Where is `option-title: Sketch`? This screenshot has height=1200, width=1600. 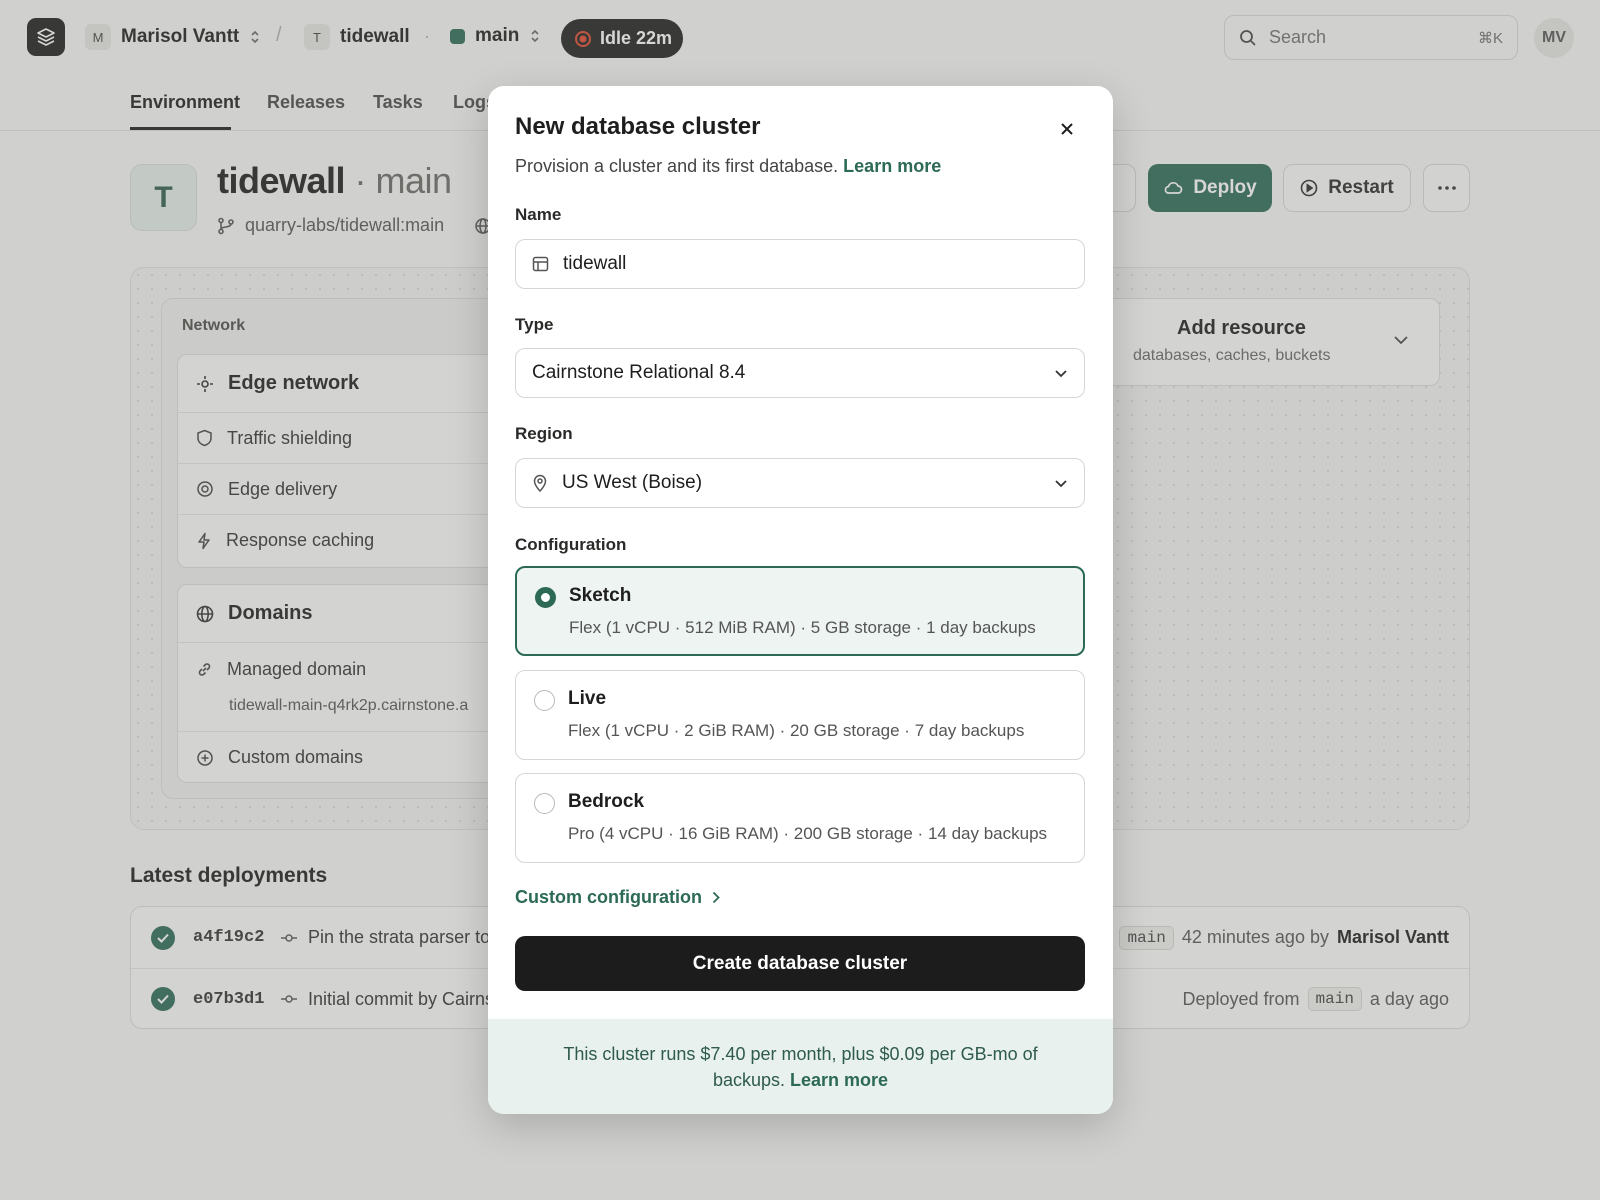 option-title: Sketch is located at coordinates (600, 595).